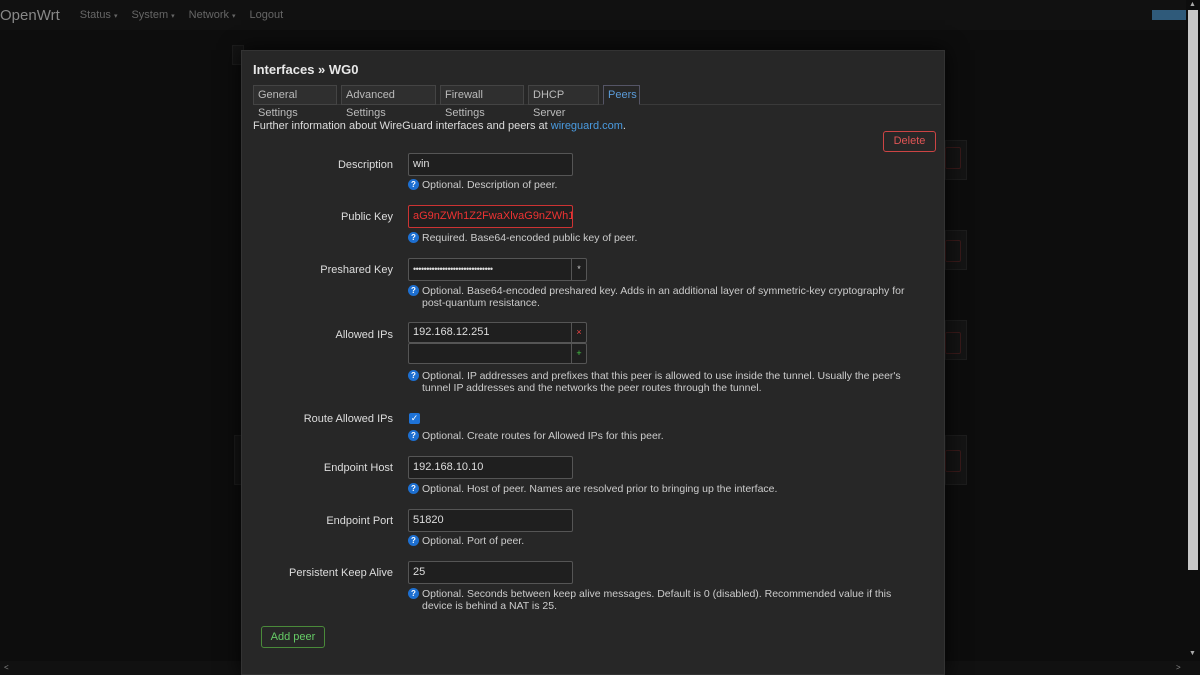  Describe the element at coordinates (365, 165) in the screenshot. I see `description-label: Description` at that location.